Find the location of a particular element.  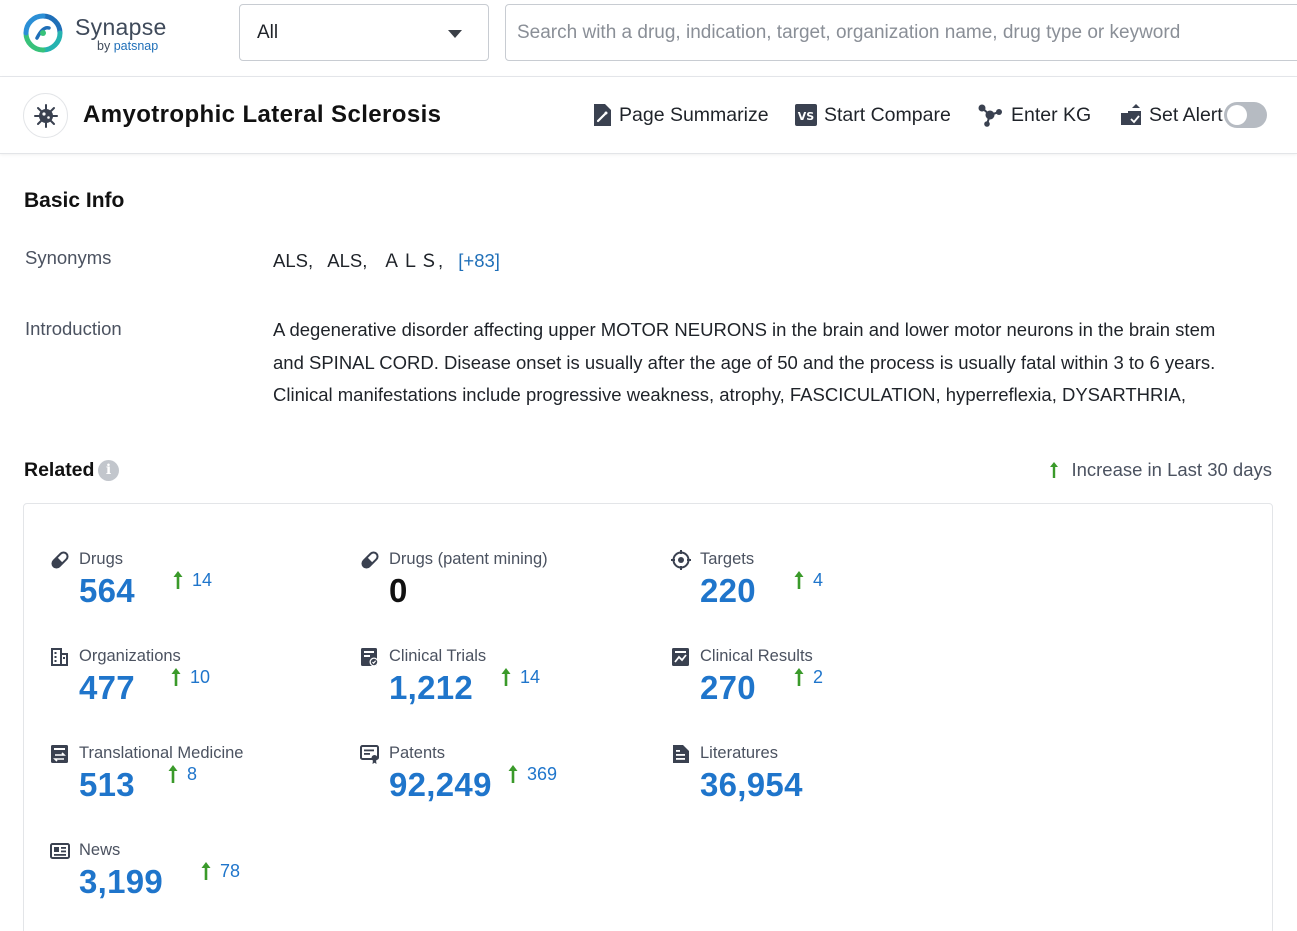

stat-increase: 2 is located at coordinates (808, 677).